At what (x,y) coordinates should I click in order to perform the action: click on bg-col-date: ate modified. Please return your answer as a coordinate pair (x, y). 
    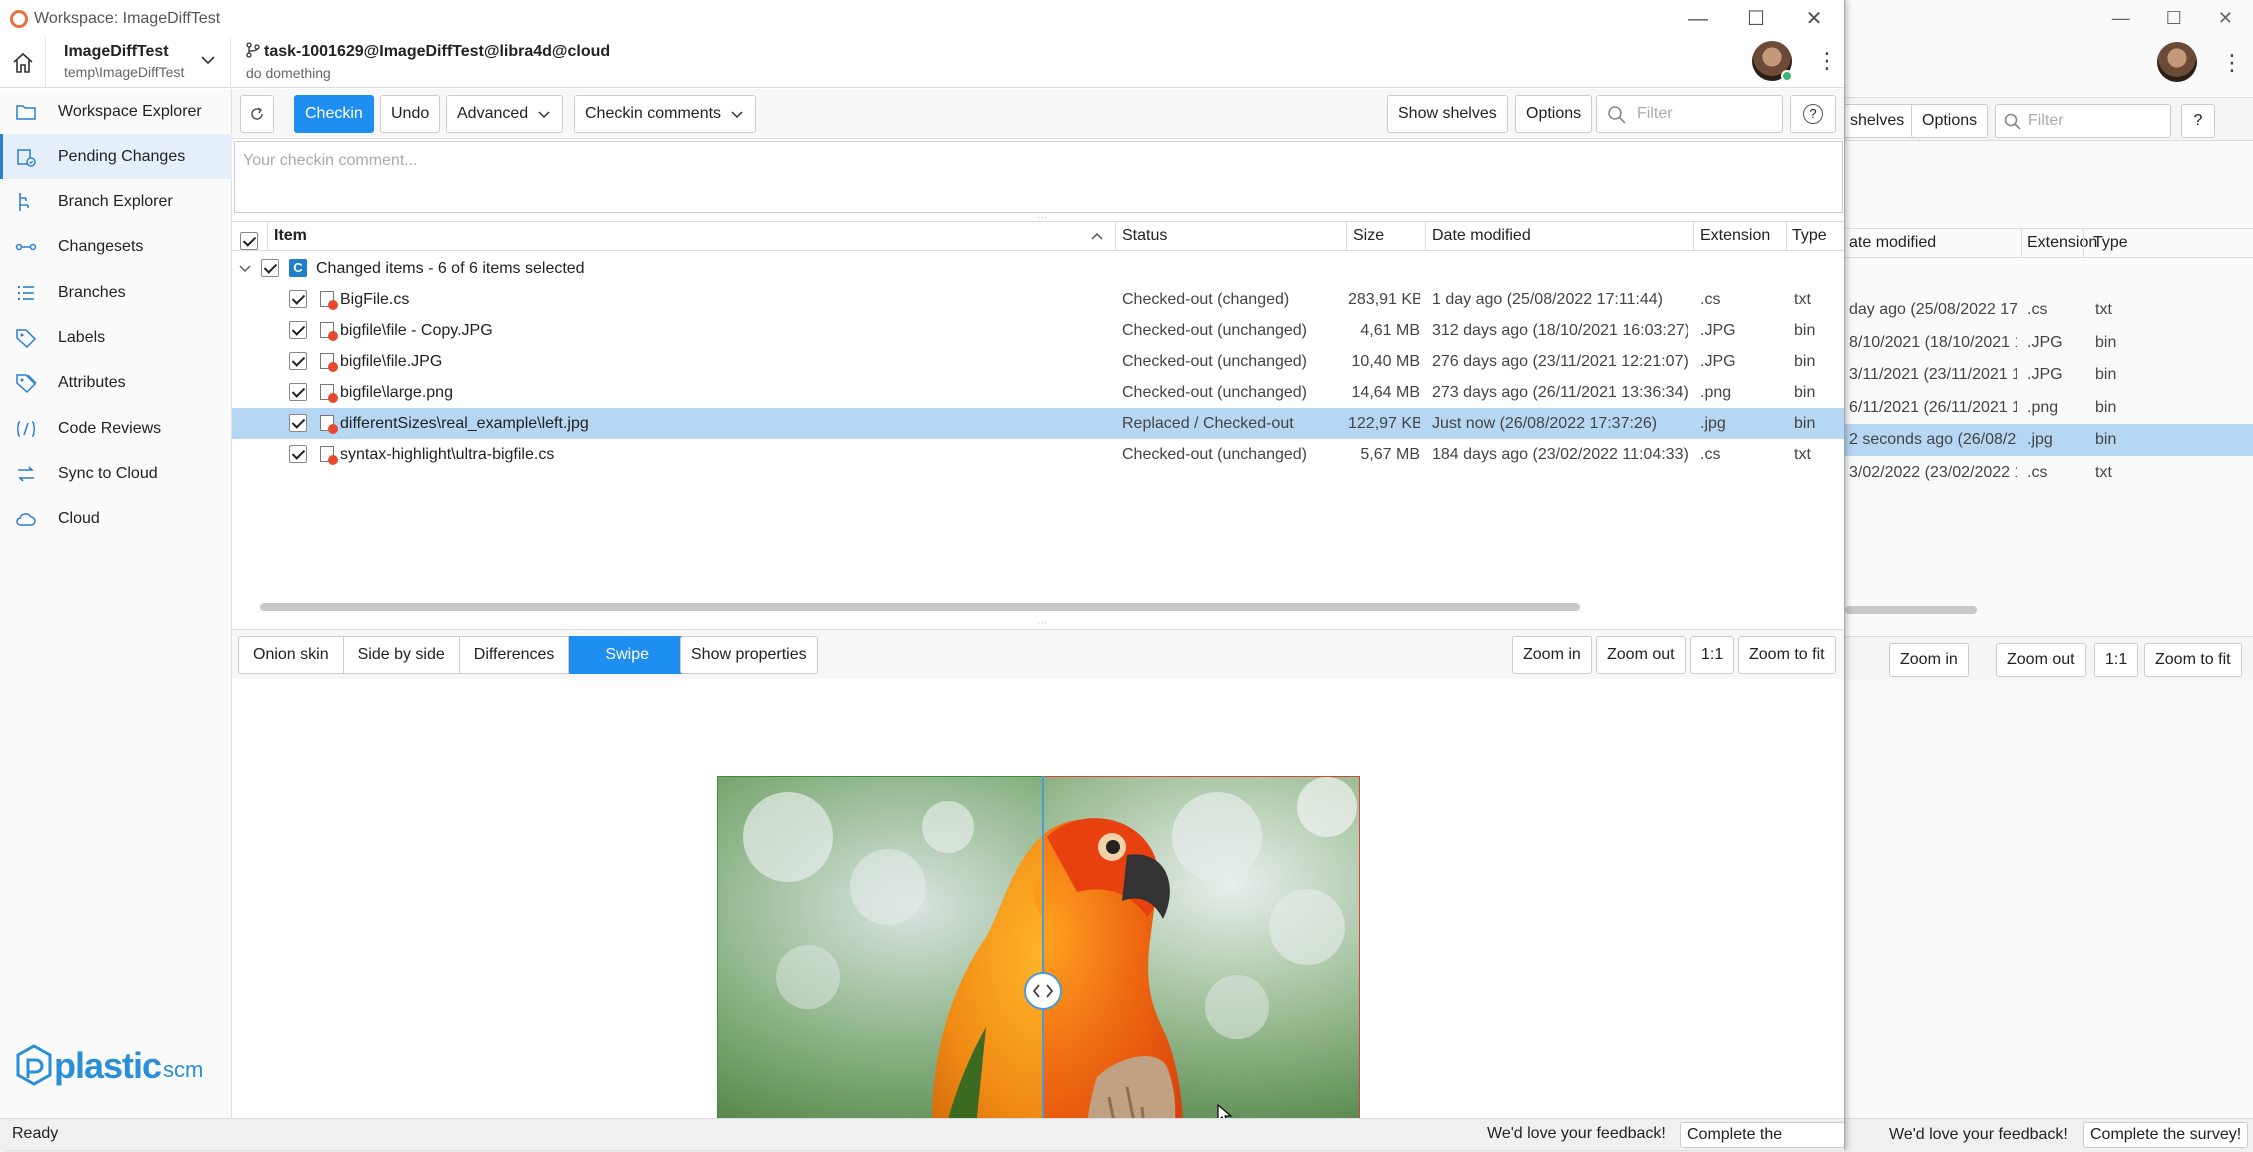
    Looking at the image, I should click on (1892, 243).